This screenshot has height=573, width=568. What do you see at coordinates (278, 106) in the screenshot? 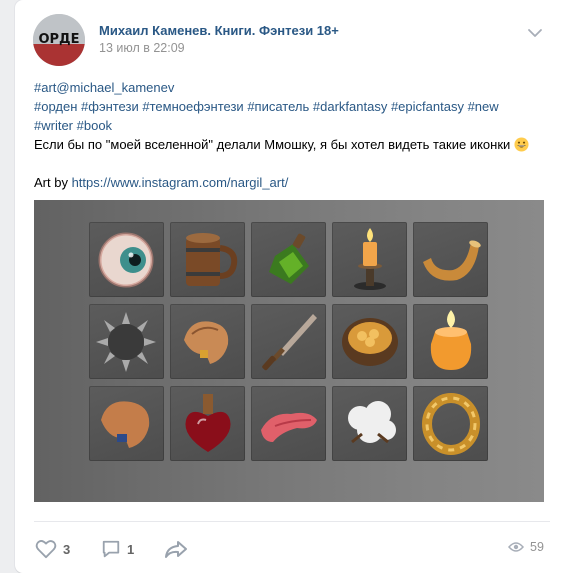
I see `hashtag-link: #писатель` at bounding box center [278, 106].